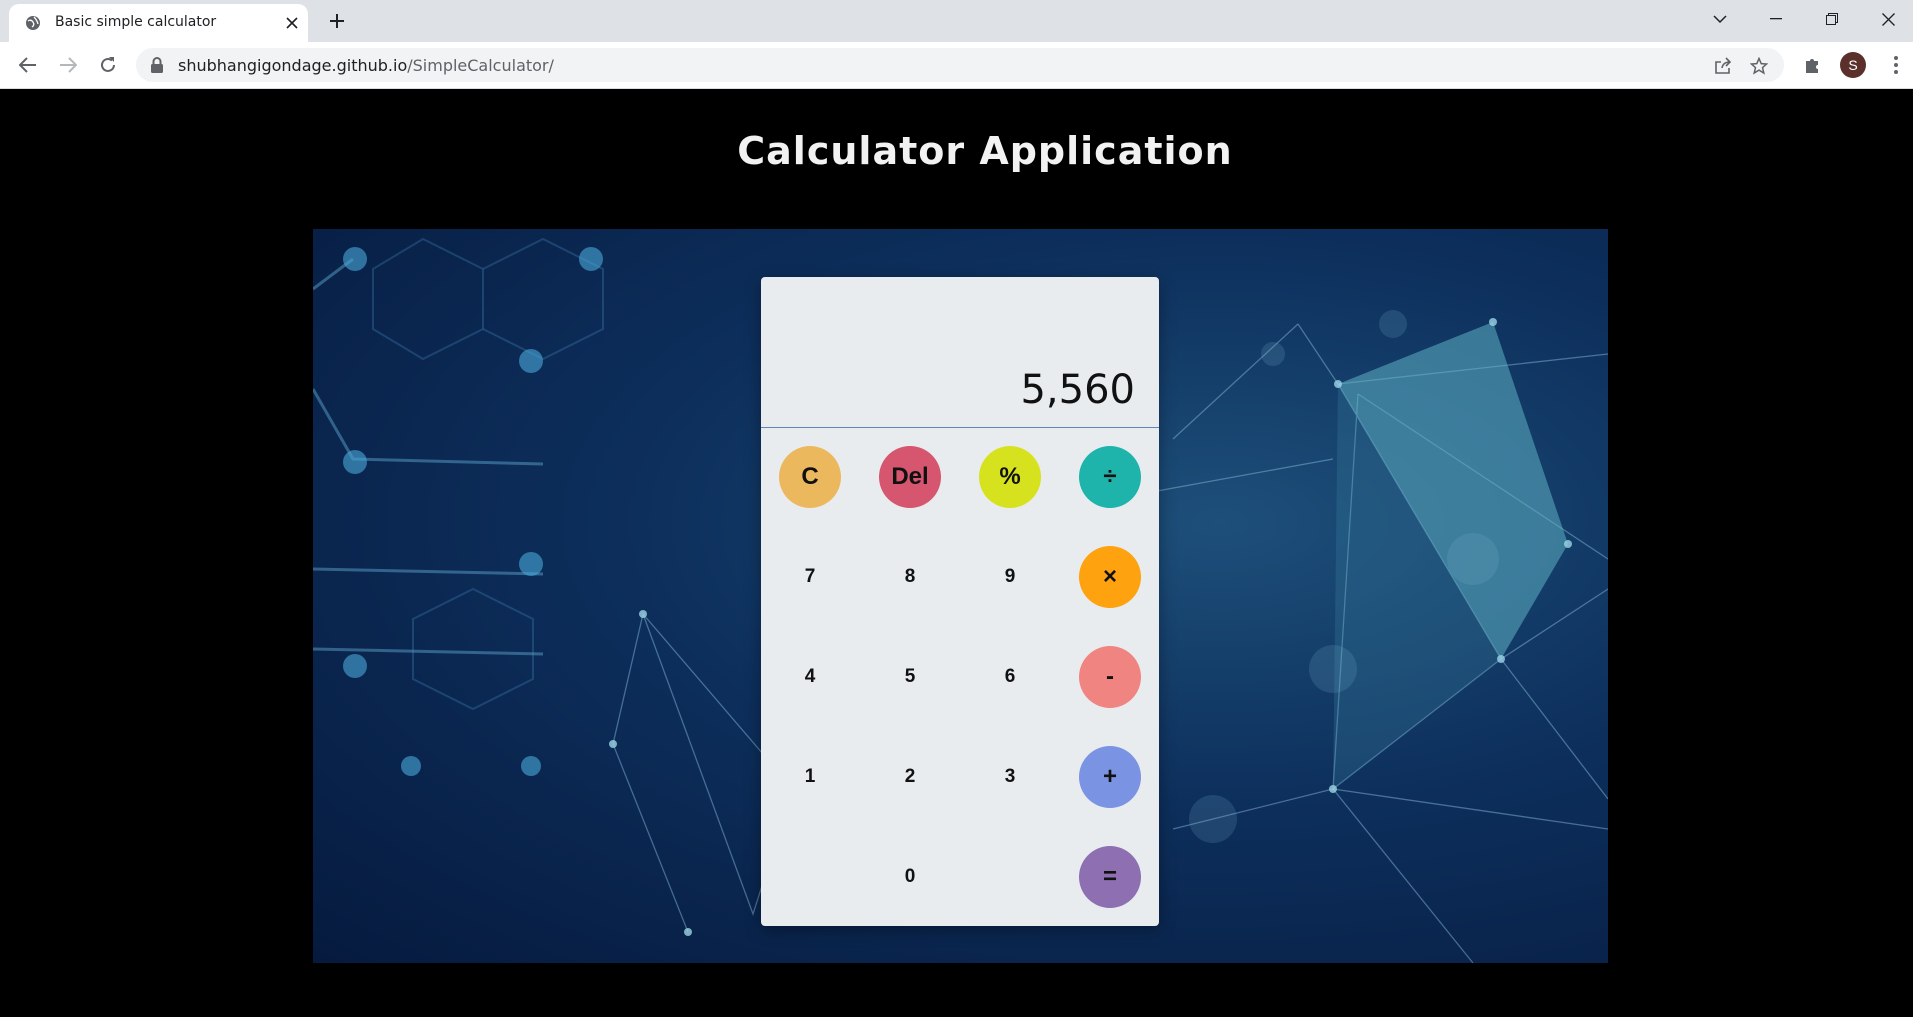 The width and height of the screenshot is (1913, 1017). I want to click on globe-icon, so click(33, 23).